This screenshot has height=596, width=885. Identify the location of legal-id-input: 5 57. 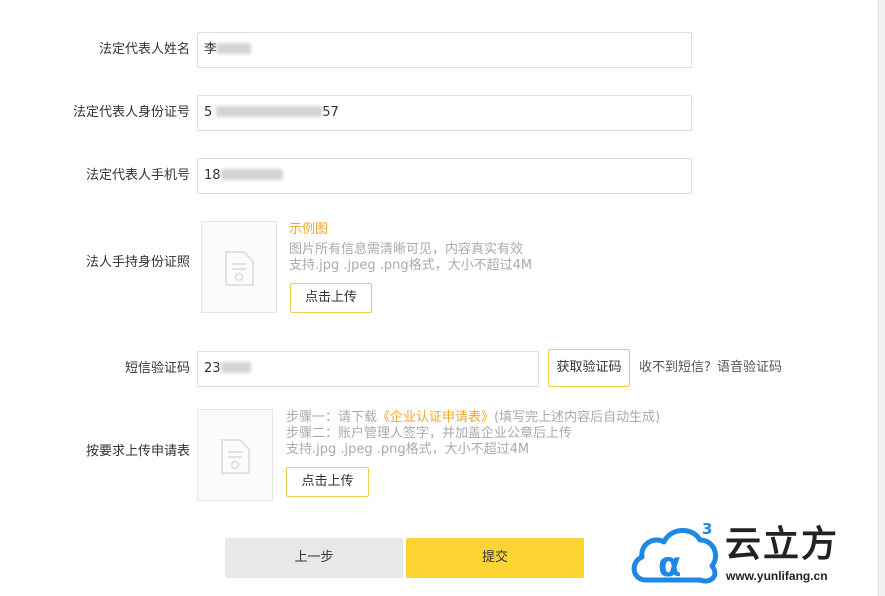
(444, 113).